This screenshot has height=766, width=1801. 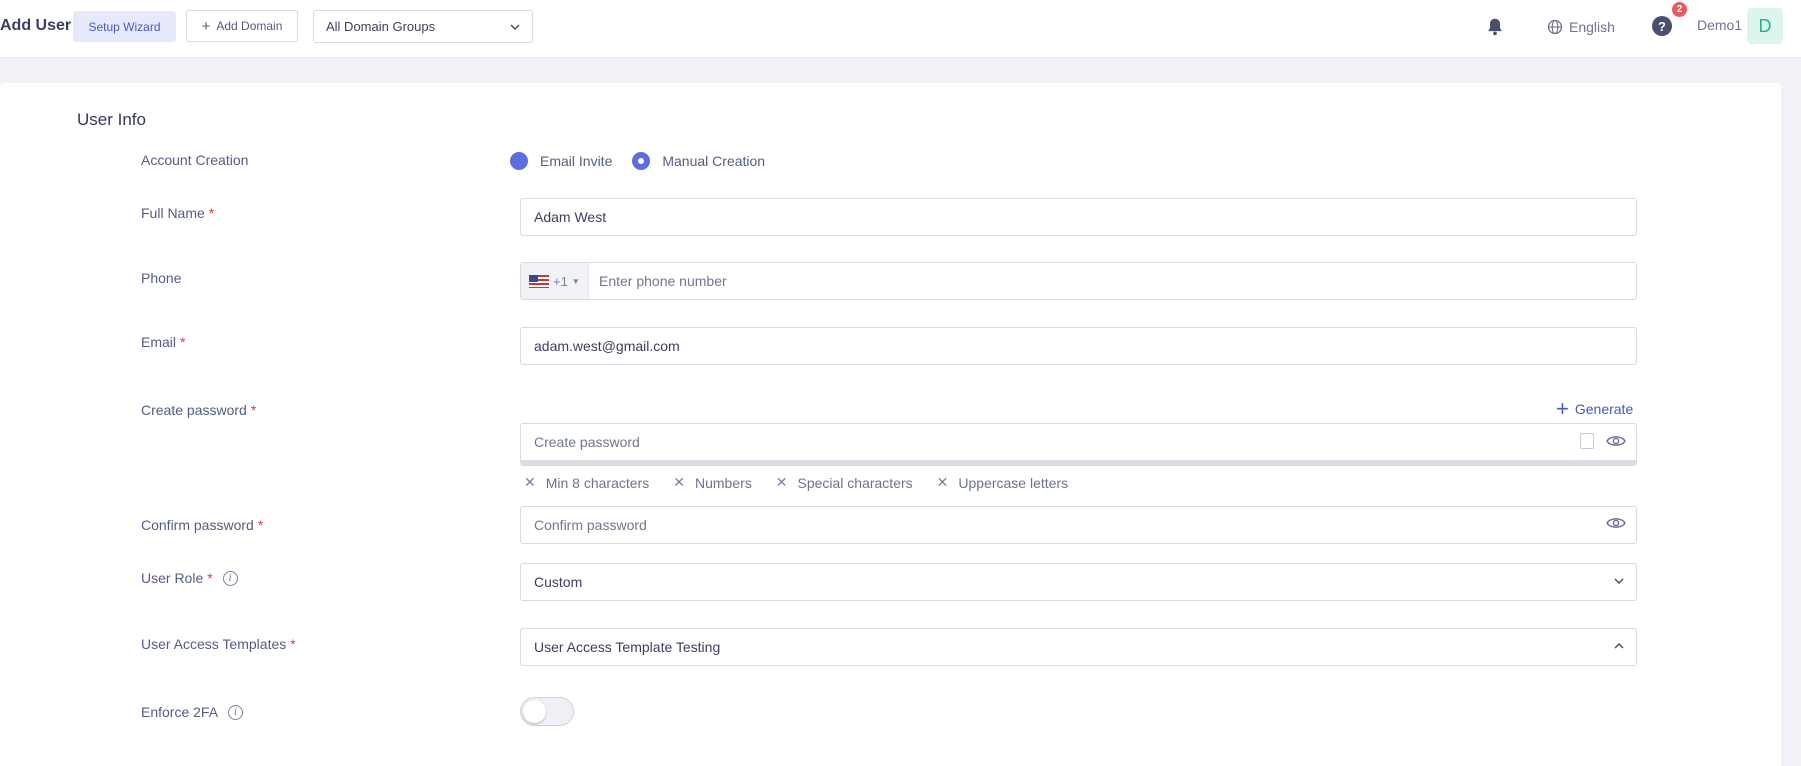 What do you see at coordinates (713, 161) in the screenshot?
I see `manual-creation-label: Manual Creation` at bounding box center [713, 161].